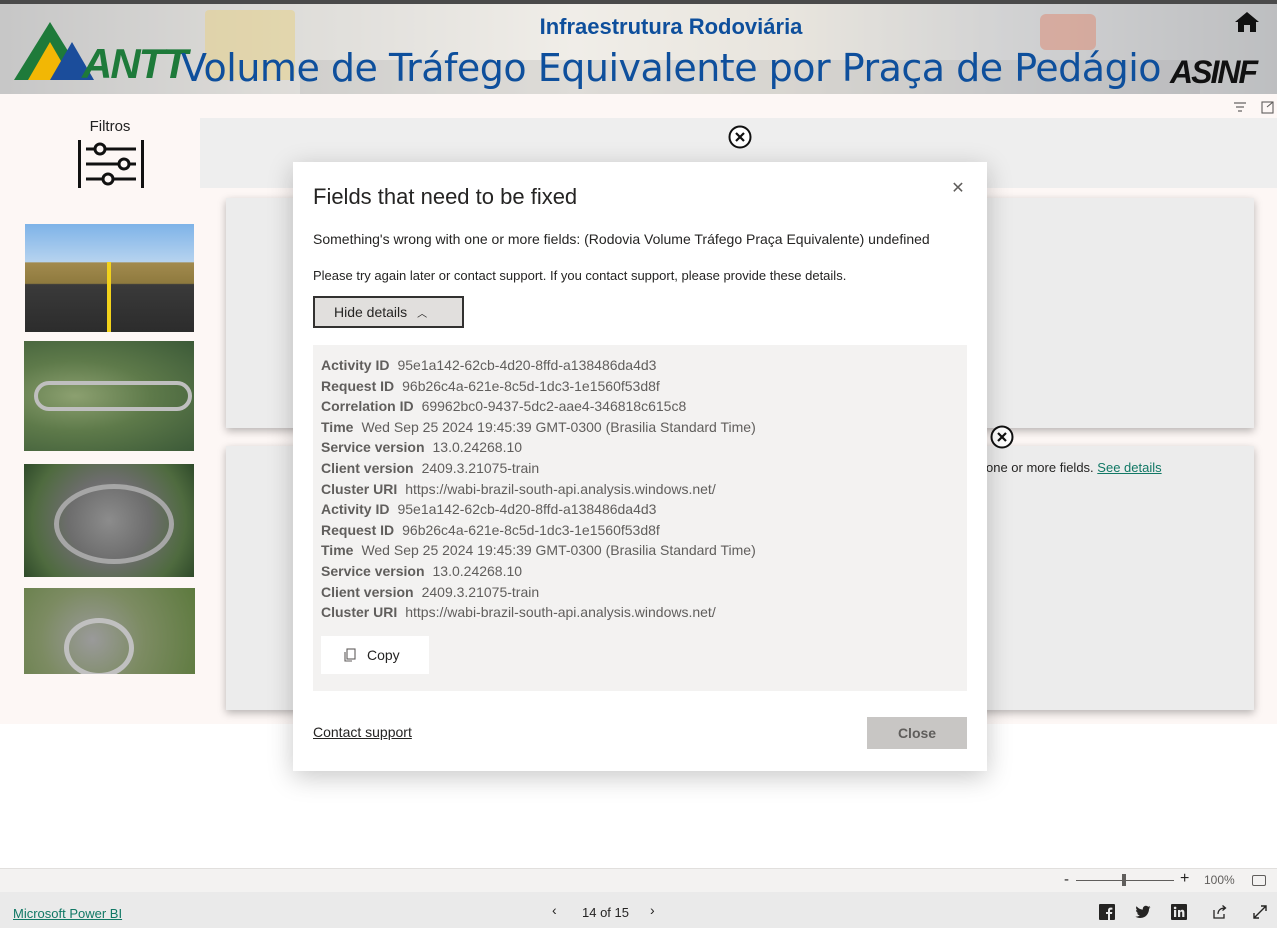 The width and height of the screenshot is (1277, 928). What do you see at coordinates (1214, 72) in the screenshot?
I see `asinf-logo: ASINF` at bounding box center [1214, 72].